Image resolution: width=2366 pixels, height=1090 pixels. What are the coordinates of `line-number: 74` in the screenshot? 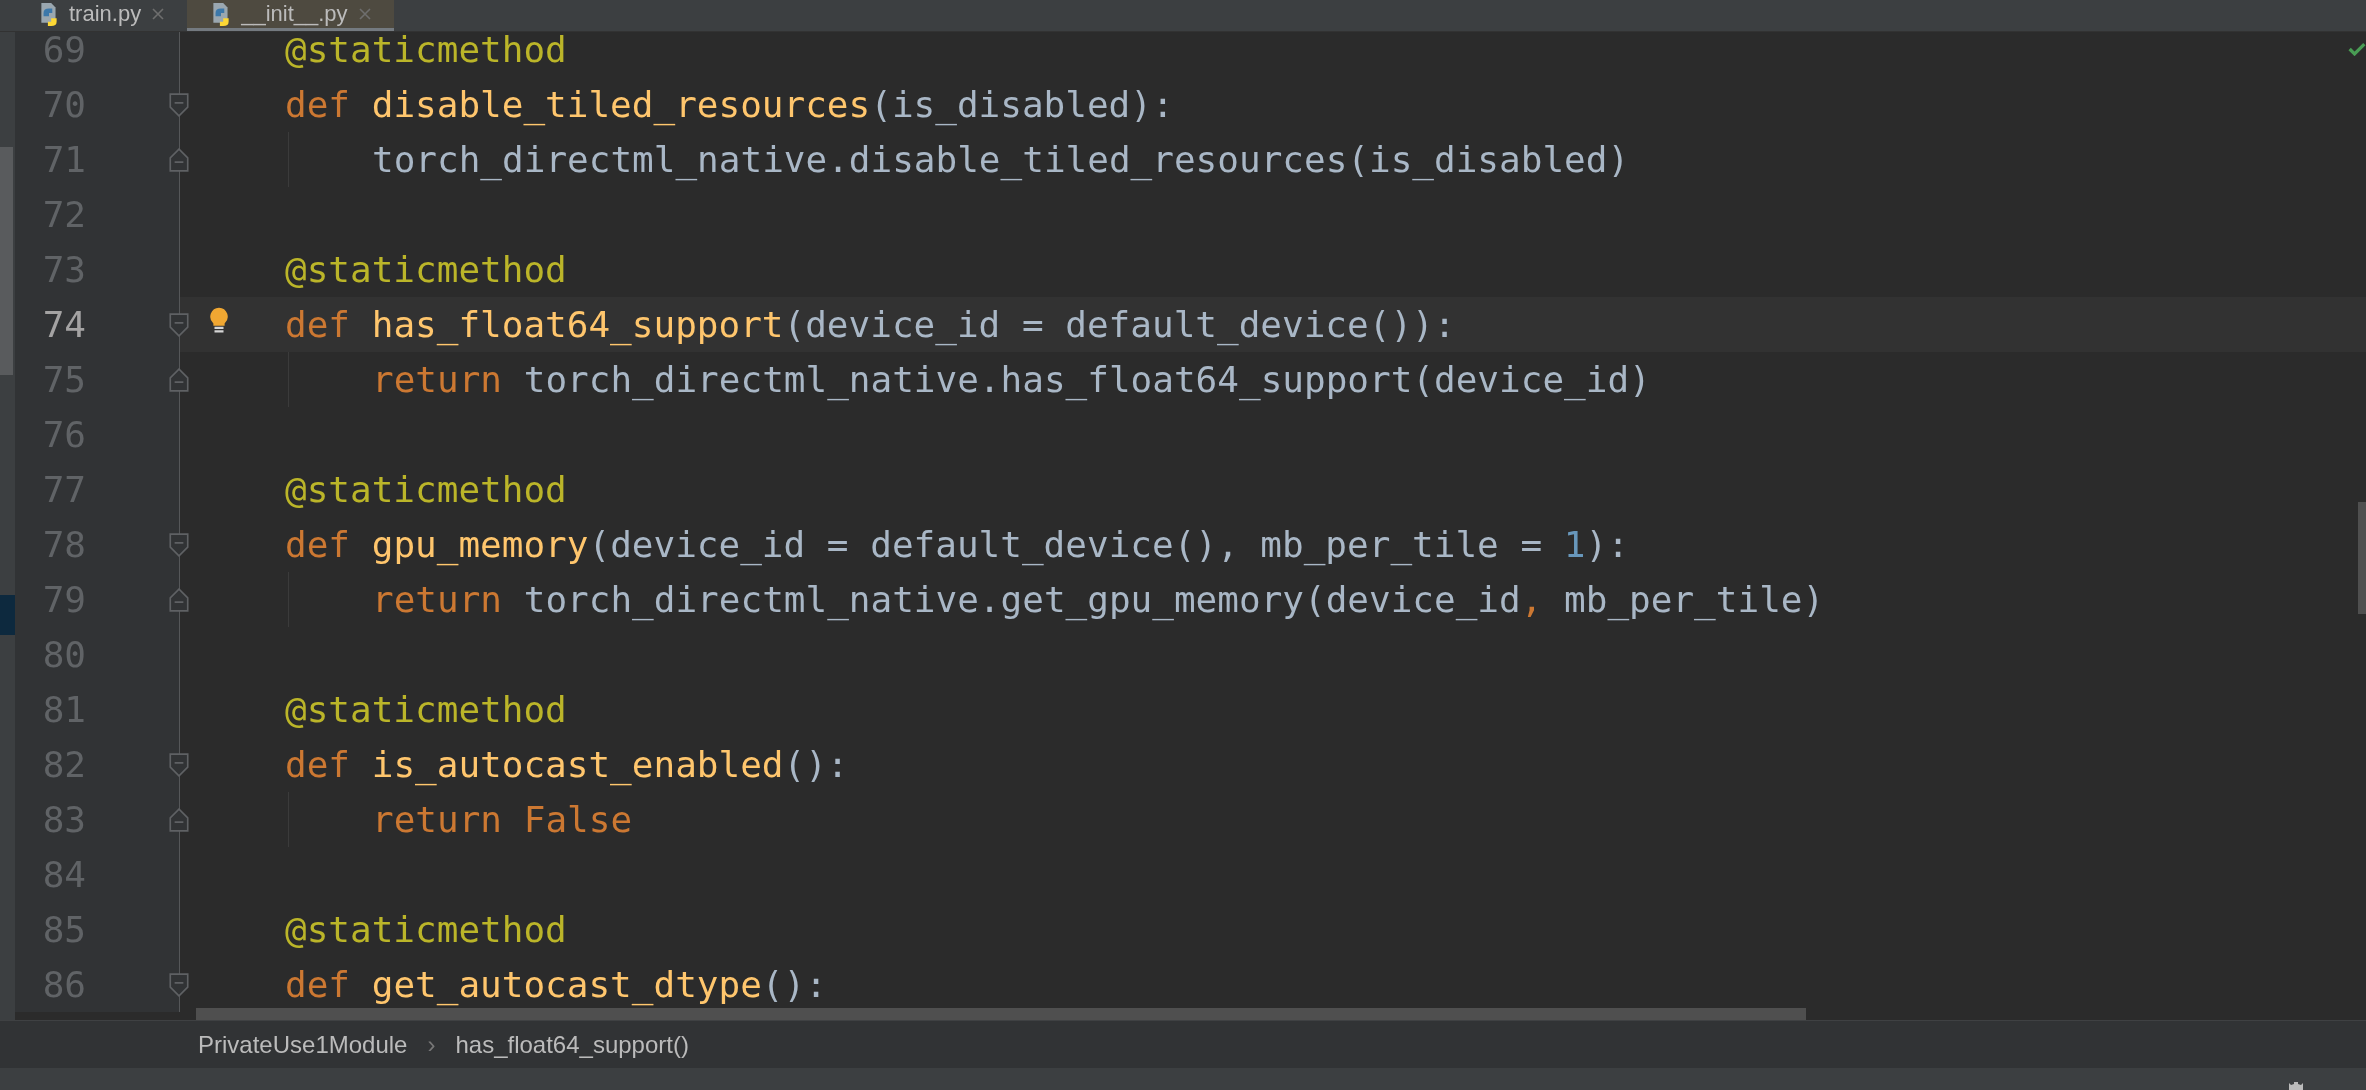 It's located at (63, 324).